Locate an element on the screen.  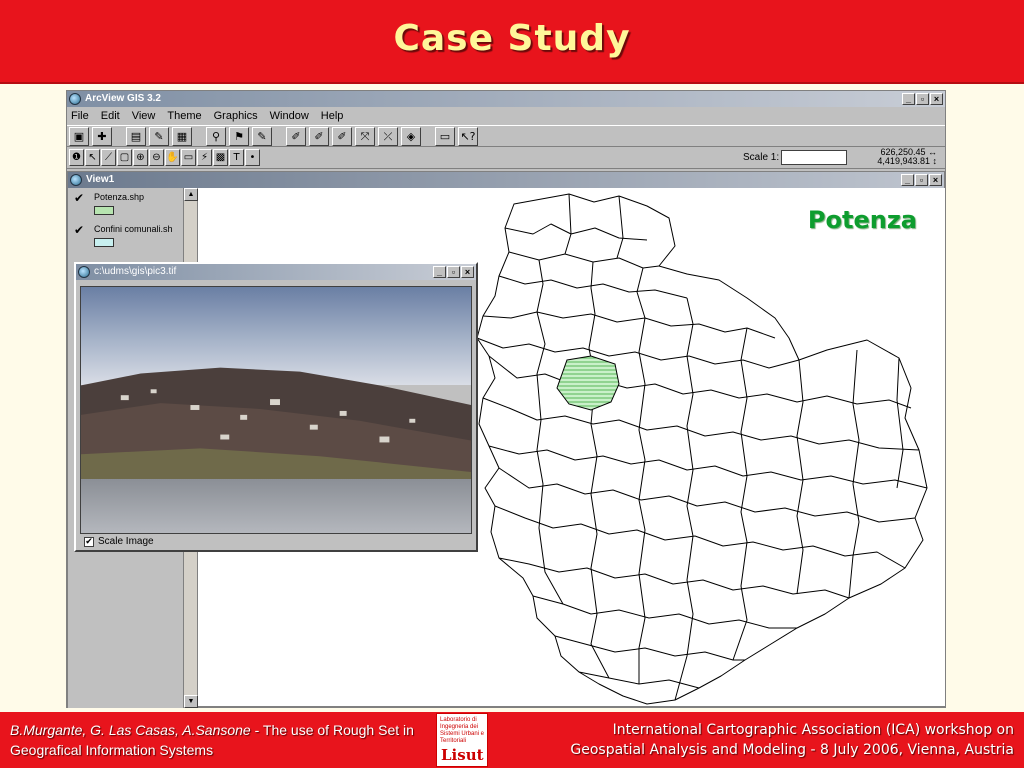
image-minimize-button: _ is located at coordinates (439, 272).